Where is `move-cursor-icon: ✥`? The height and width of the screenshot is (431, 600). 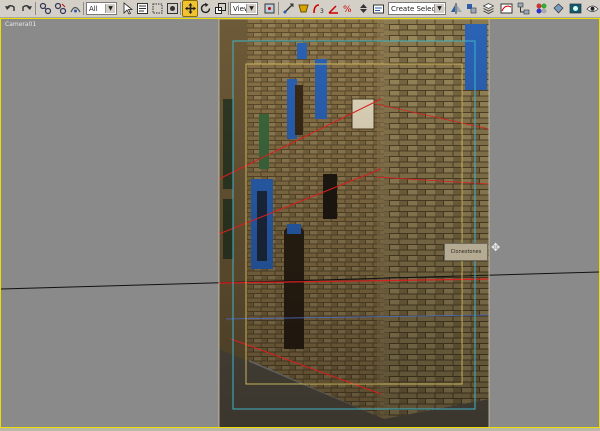 move-cursor-icon: ✥ is located at coordinates (496, 247).